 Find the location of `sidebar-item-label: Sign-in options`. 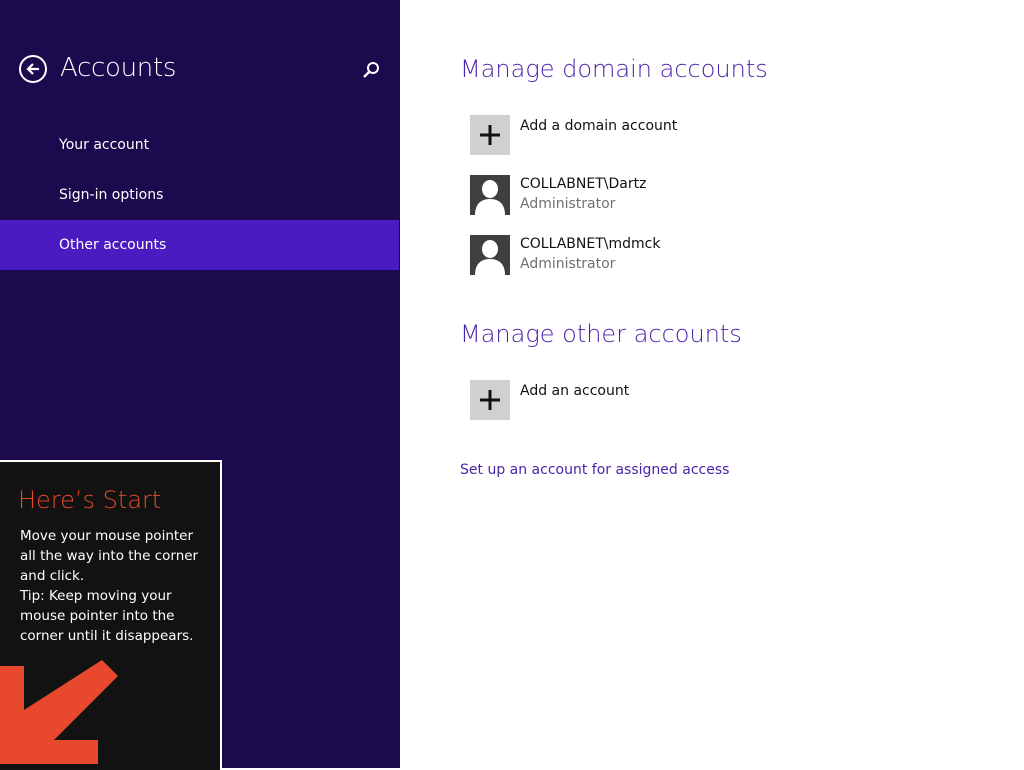

sidebar-item-label: Sign-in options is located at coordinates (111, 195).